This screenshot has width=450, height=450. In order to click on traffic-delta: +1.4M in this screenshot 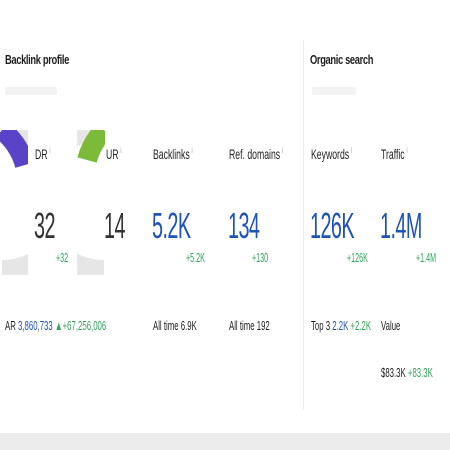, I will do `click(426, 257)`.